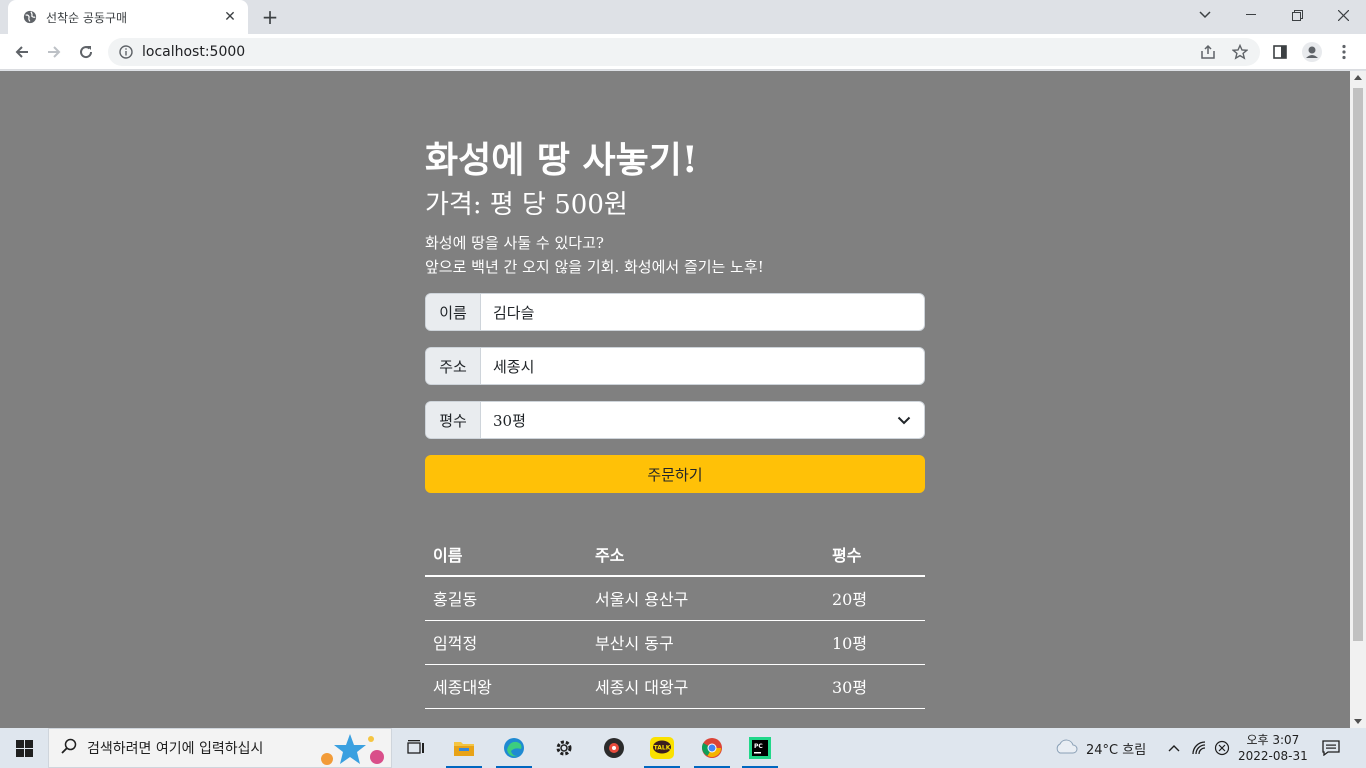 Image resolution: width=1366 pixels, height=768 pixels. I want to click on cell-size: 10평, so click(874, 642).